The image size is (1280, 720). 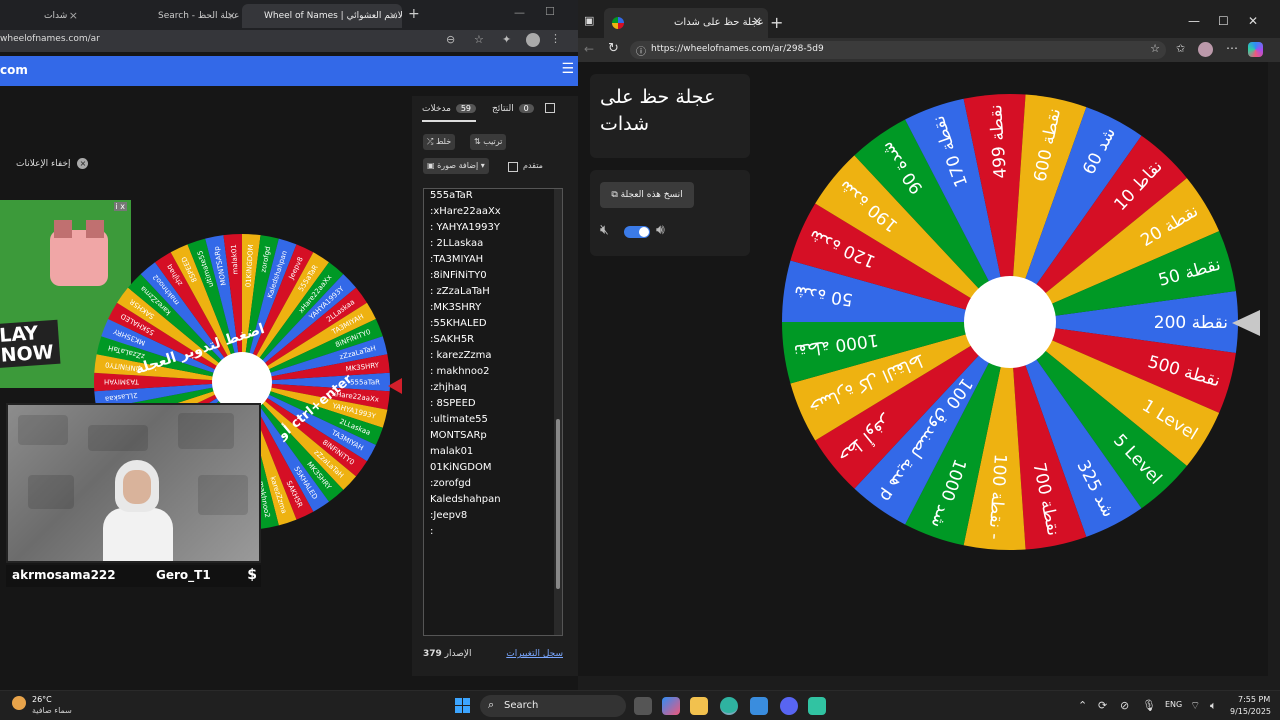 I want to click on file-explorer-icon, so click(x=699, y=706).